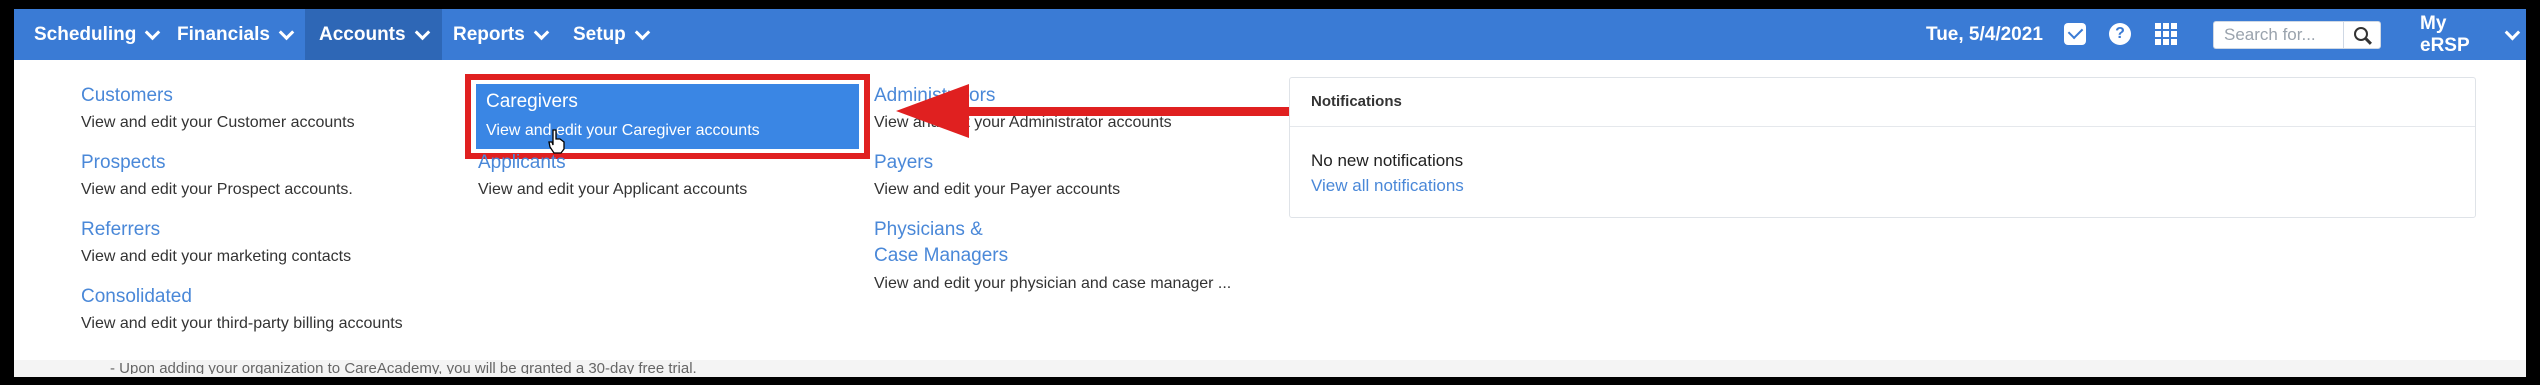 This screenshot has height=385, width=2540. I want to click on hand-cursor-icon, so click(556, 141).